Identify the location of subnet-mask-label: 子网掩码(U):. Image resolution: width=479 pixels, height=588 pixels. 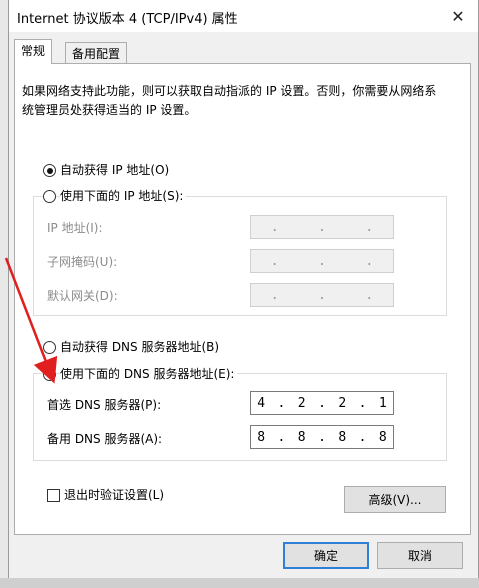
(82, 262).